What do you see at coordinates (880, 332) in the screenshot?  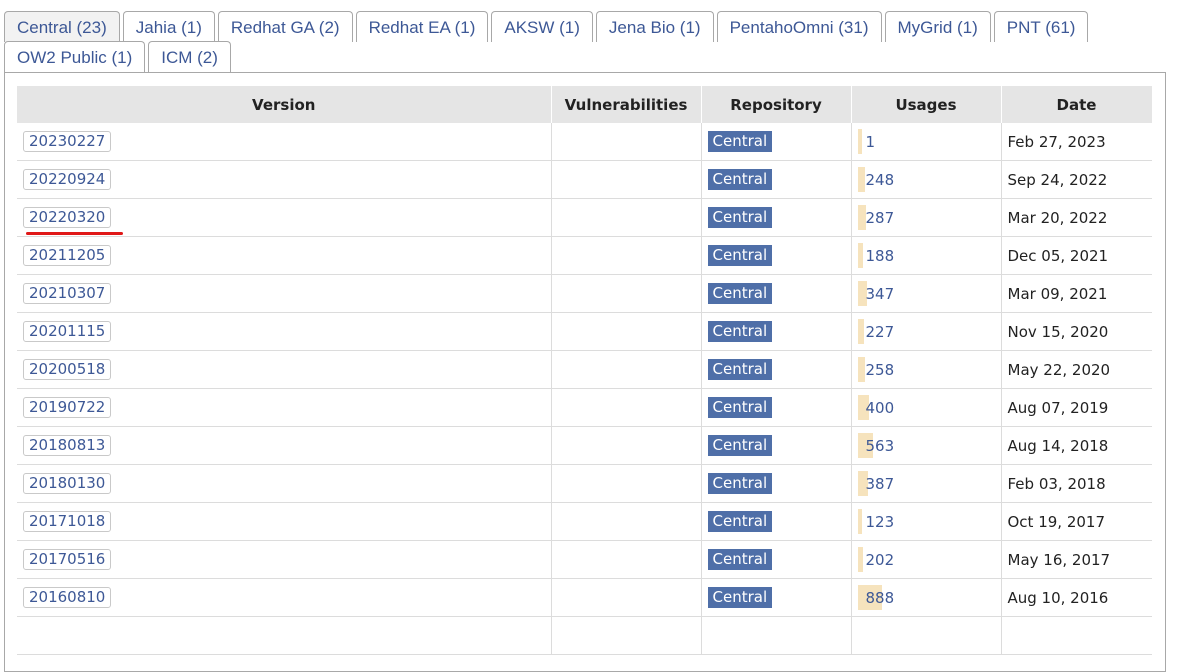 I see `usages-link: 227` at bounding box center [880, 332].